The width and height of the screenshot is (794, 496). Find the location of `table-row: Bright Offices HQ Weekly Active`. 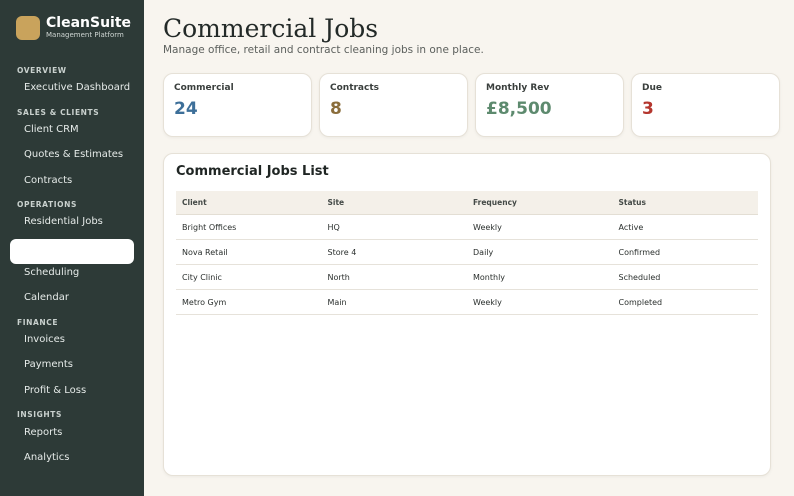

table-row: Bright Offices HQ Weekly Active is located at coordinates (467, 227).